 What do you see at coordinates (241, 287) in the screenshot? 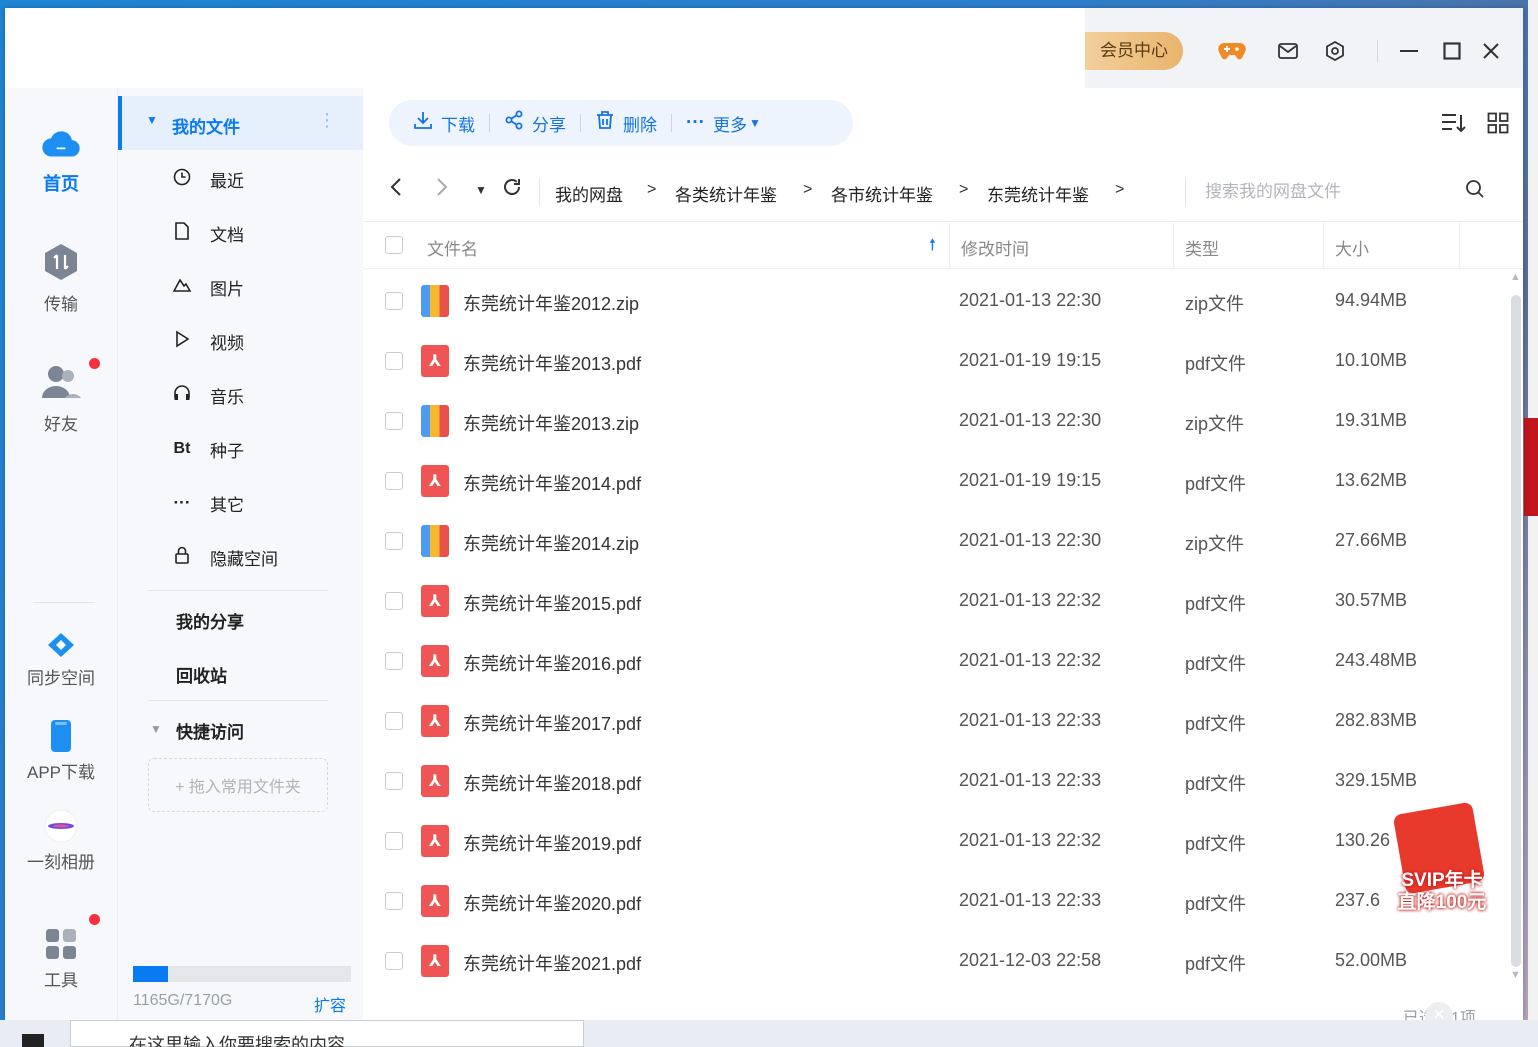
I see `sidebar-item-images: 图片` at bounding box center [241, 287].